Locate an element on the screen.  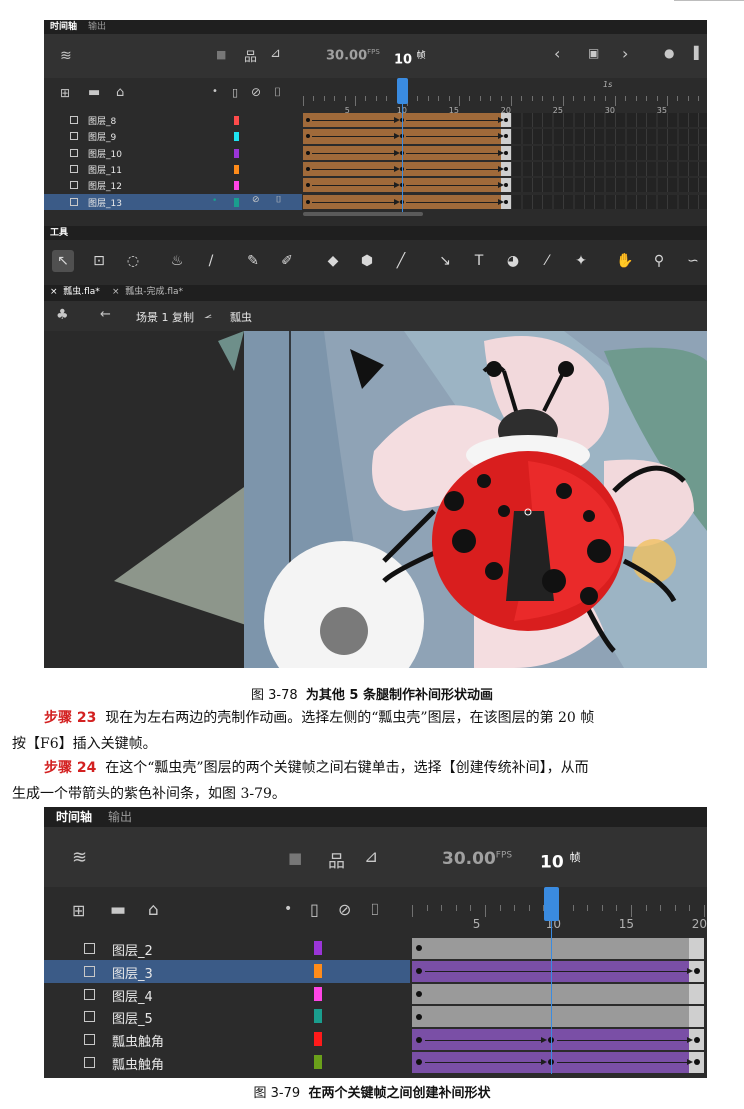
tab-timeline: 时间轴 is located at coordinates (63, 27).